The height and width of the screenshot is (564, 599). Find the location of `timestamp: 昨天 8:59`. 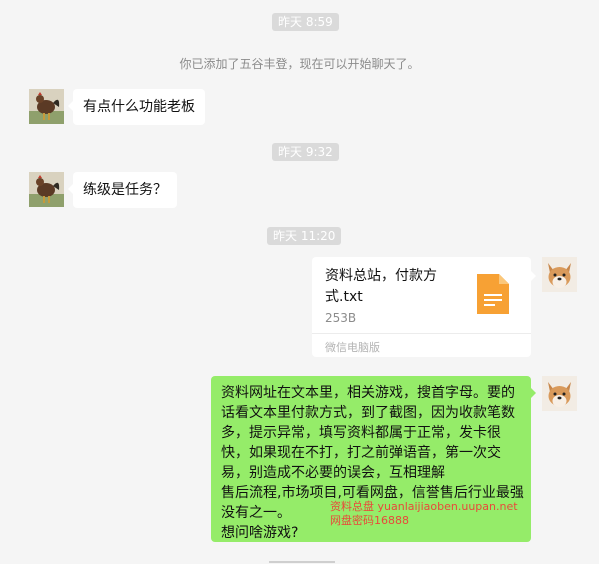

timestamp: 昨天 8:59 is located at coordinates (305, 22).